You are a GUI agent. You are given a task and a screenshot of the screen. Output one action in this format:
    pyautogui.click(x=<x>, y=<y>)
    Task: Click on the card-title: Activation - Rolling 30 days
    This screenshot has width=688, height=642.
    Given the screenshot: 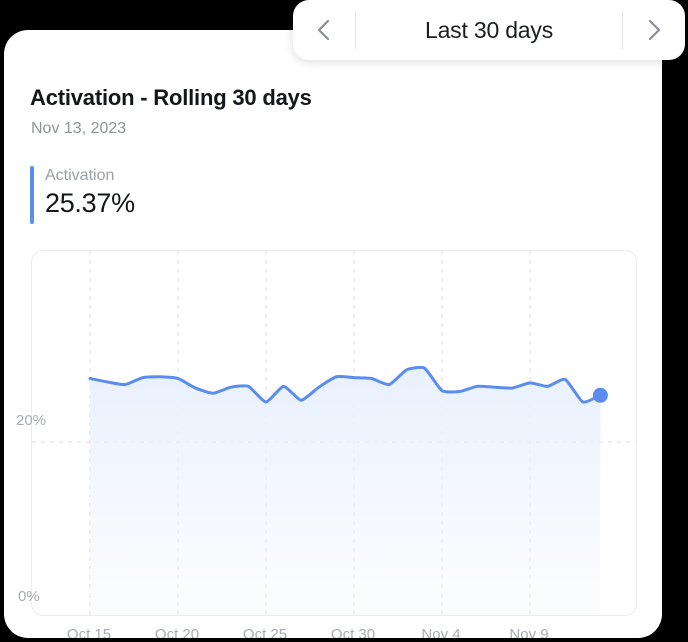 What is the action you would take?
    pyautogui.click(x=171, y=97)
    